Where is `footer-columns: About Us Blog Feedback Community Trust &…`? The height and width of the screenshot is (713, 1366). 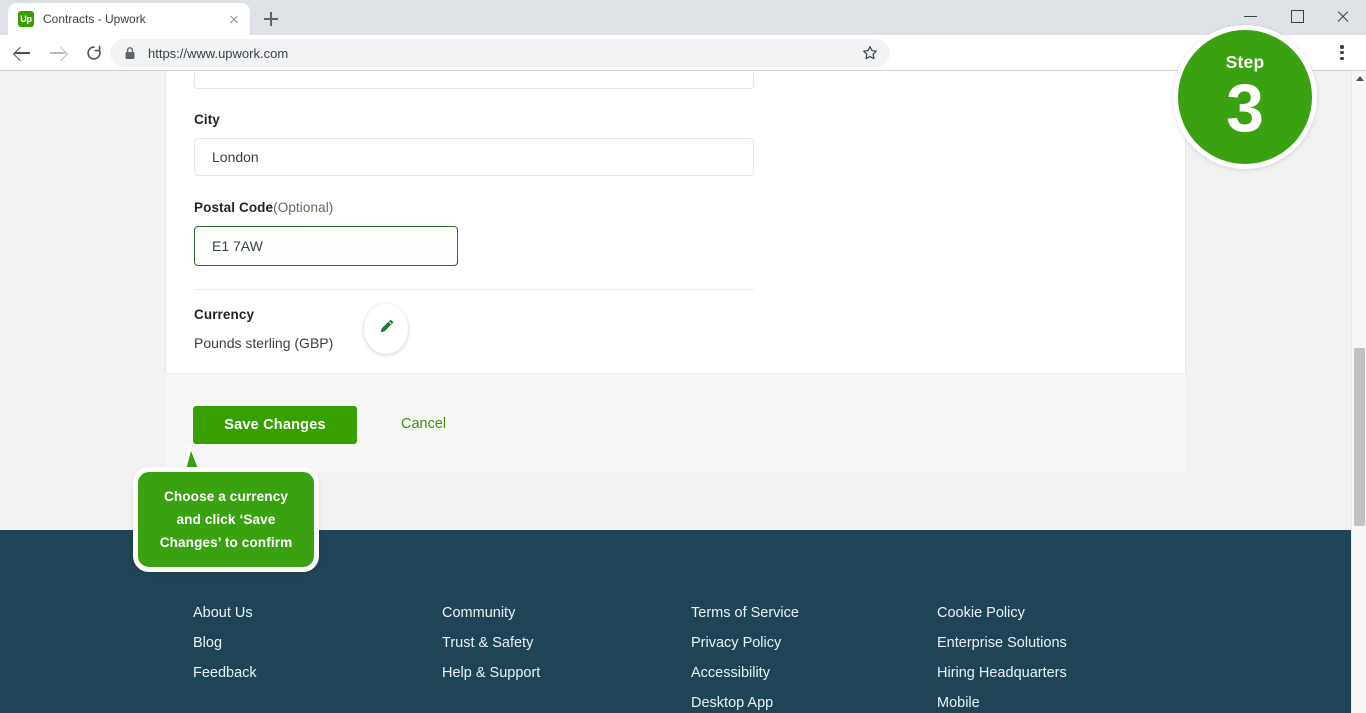 footer-columns: About Us Blog Feedback Community Trust &… is located at coordinates (685, 655).